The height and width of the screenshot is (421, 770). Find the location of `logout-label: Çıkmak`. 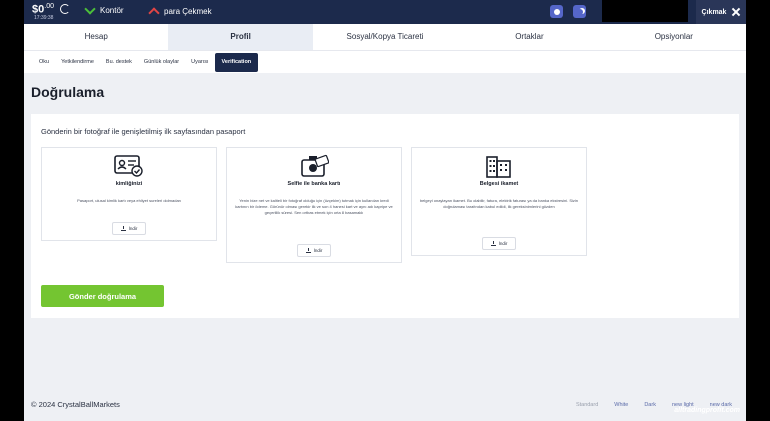

logout-label: Çıkmak is located at coordinates (714, 12).